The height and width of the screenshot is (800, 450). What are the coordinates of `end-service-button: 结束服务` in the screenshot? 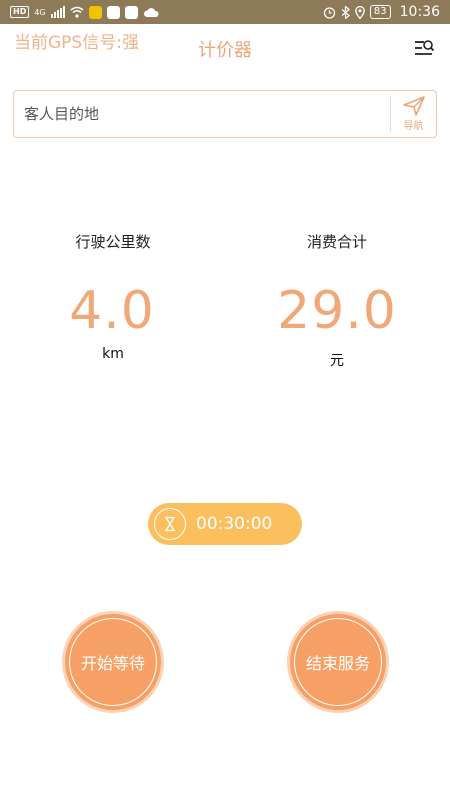 It's located at (338, 662).